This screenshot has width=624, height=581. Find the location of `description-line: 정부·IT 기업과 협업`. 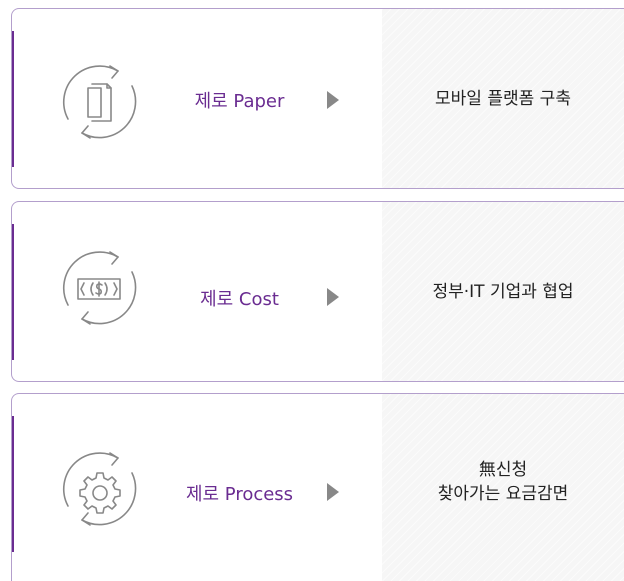

description-line: 정부·IT 기업과 협업 is located at coordinates (503, 291).